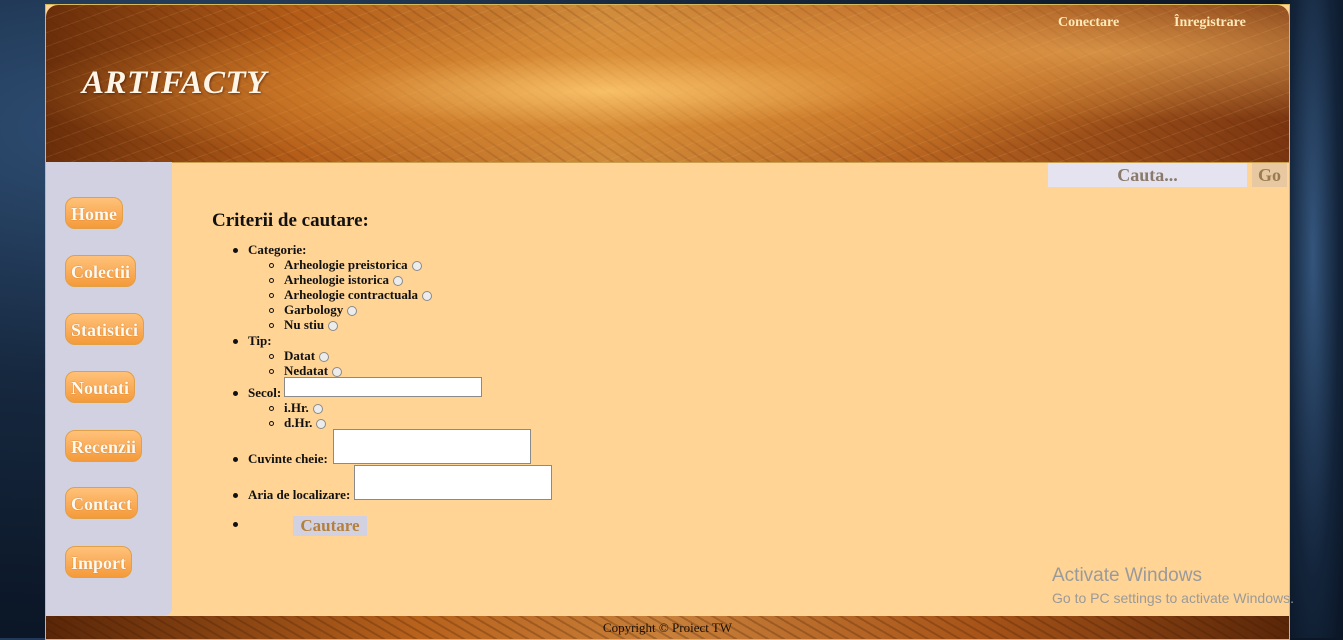 Image resolution: width=1343 pixels, height=640 pixels. What do you see at coordinates (321, 424) in the screenshot?
I see `radio-dhr` at bounding box center [321, 424].